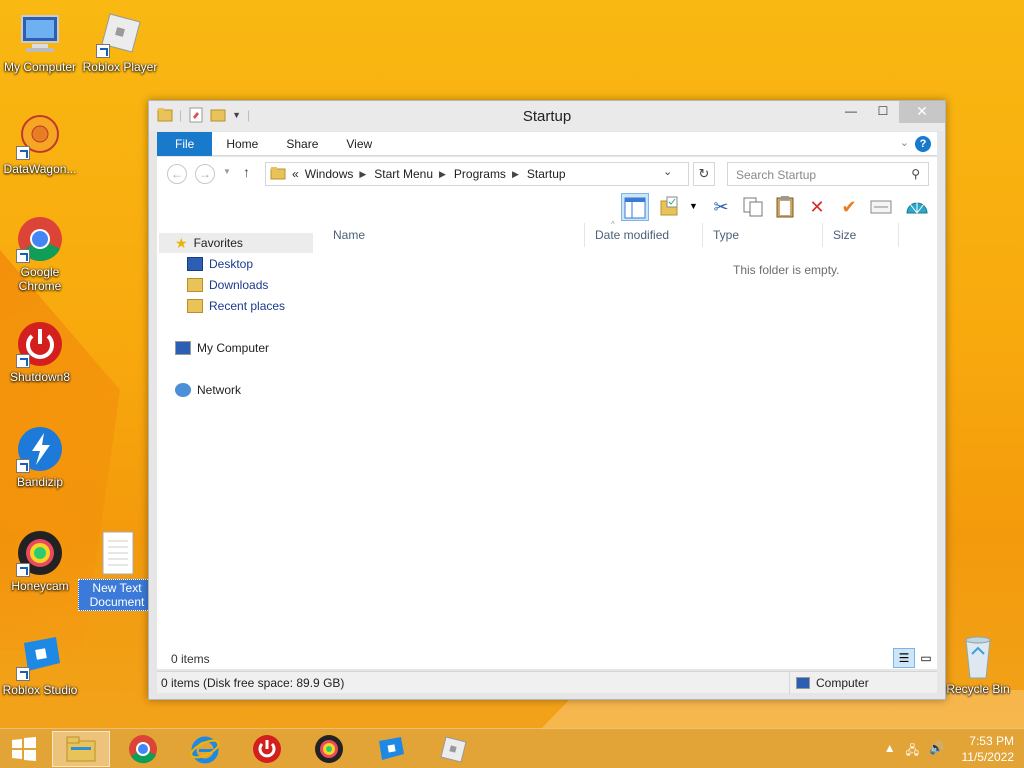 Image resolution: width=1024 pixels, height=768 pixels. Describe the element at coordinates (205, 174) in the screenshot. I see `forward-button: →` at that location.